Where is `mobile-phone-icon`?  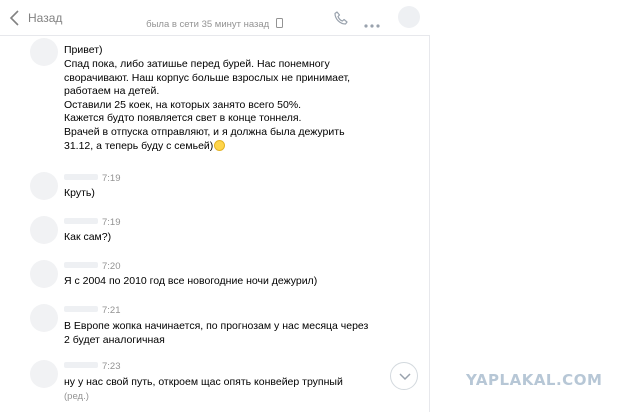 mobile-phone-icon is located at coordinates (279, 23).